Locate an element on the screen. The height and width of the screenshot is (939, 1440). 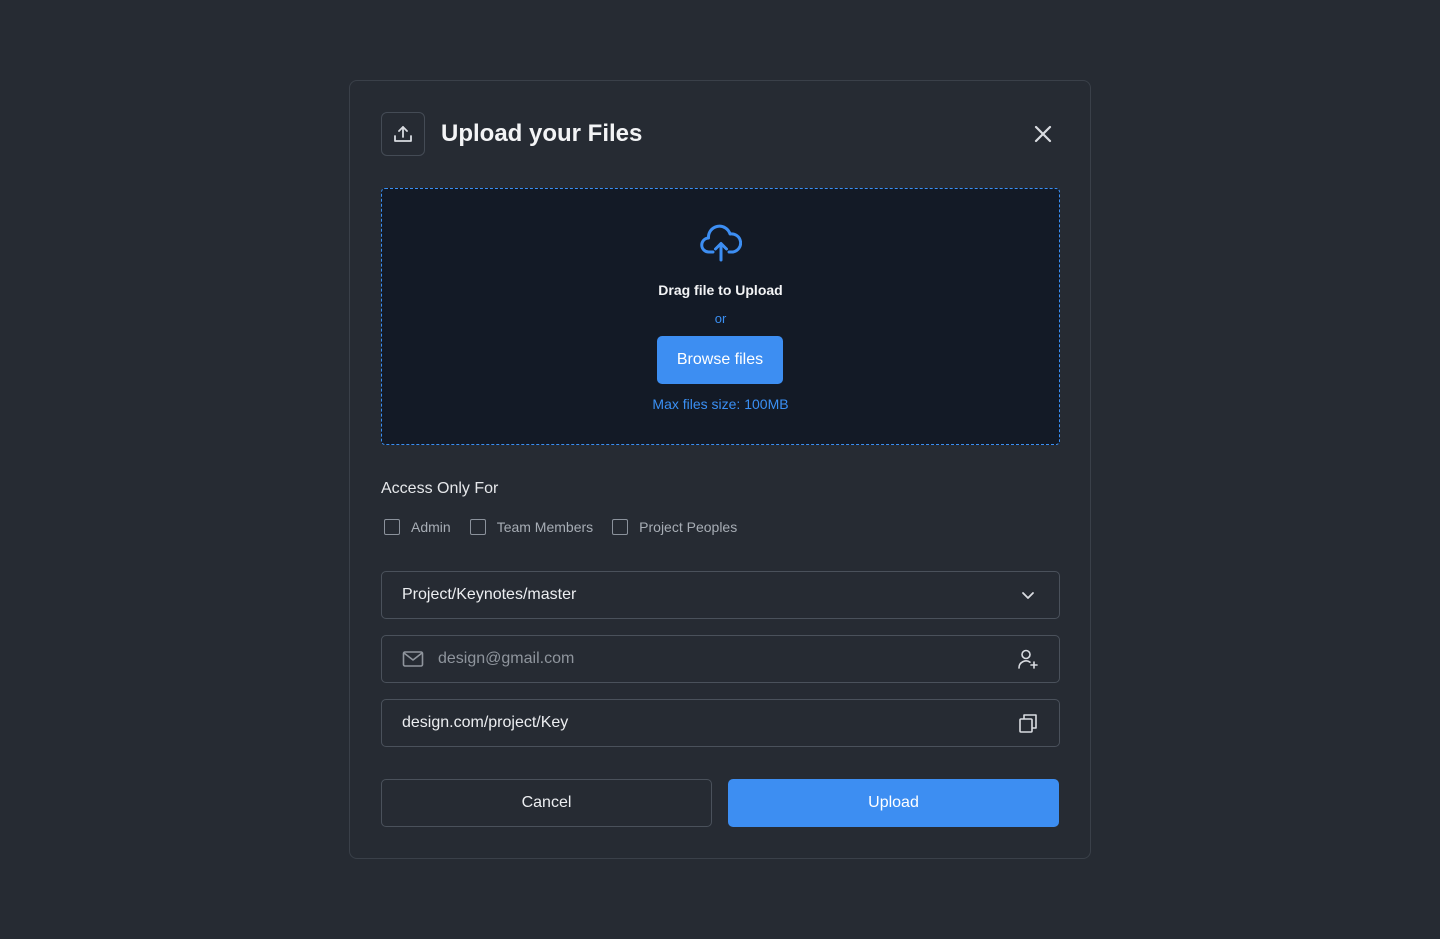
mail-icon is located at coordinates (413, 659).